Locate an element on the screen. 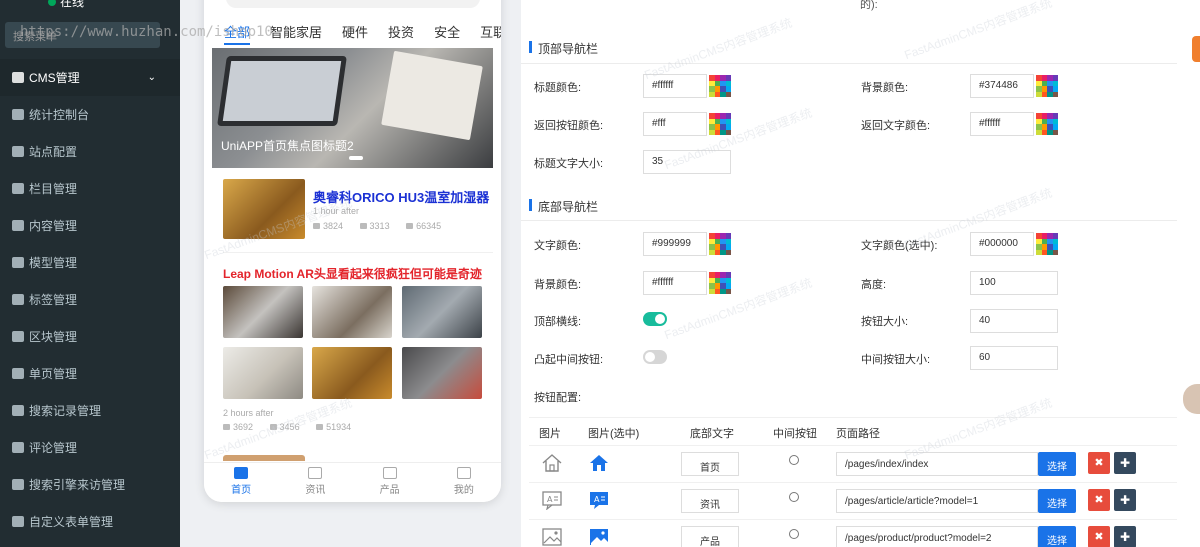 The image size is (1200, 547). phone-tabbar-label: 产品 is located at coordinates (389, 490).